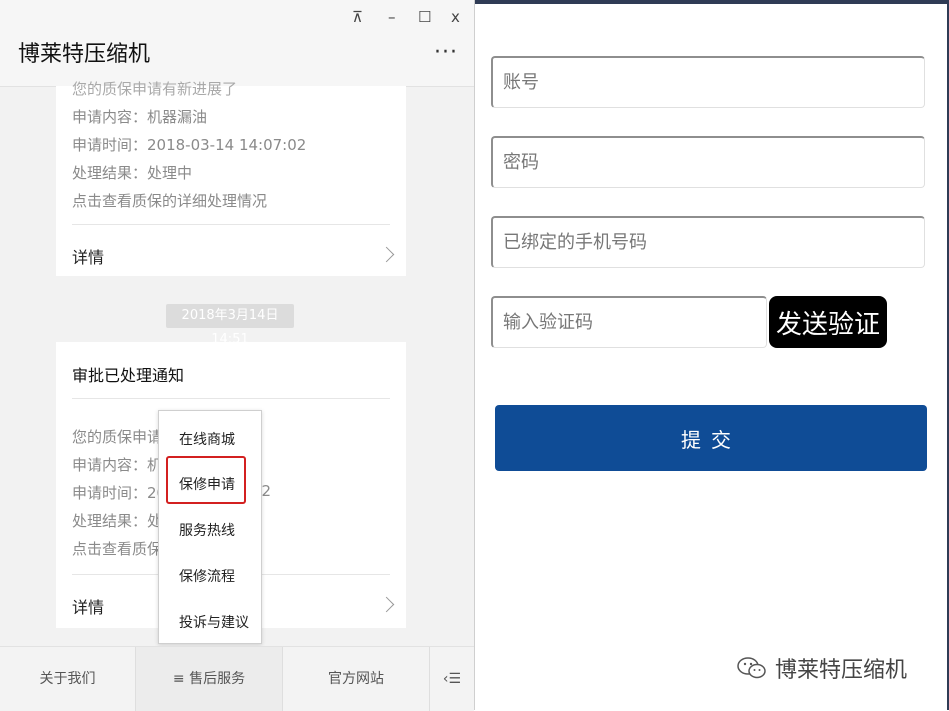 Image resolution: width=949 pixels, height=711 pixels. I want to click on account-field, so click(708, 82).